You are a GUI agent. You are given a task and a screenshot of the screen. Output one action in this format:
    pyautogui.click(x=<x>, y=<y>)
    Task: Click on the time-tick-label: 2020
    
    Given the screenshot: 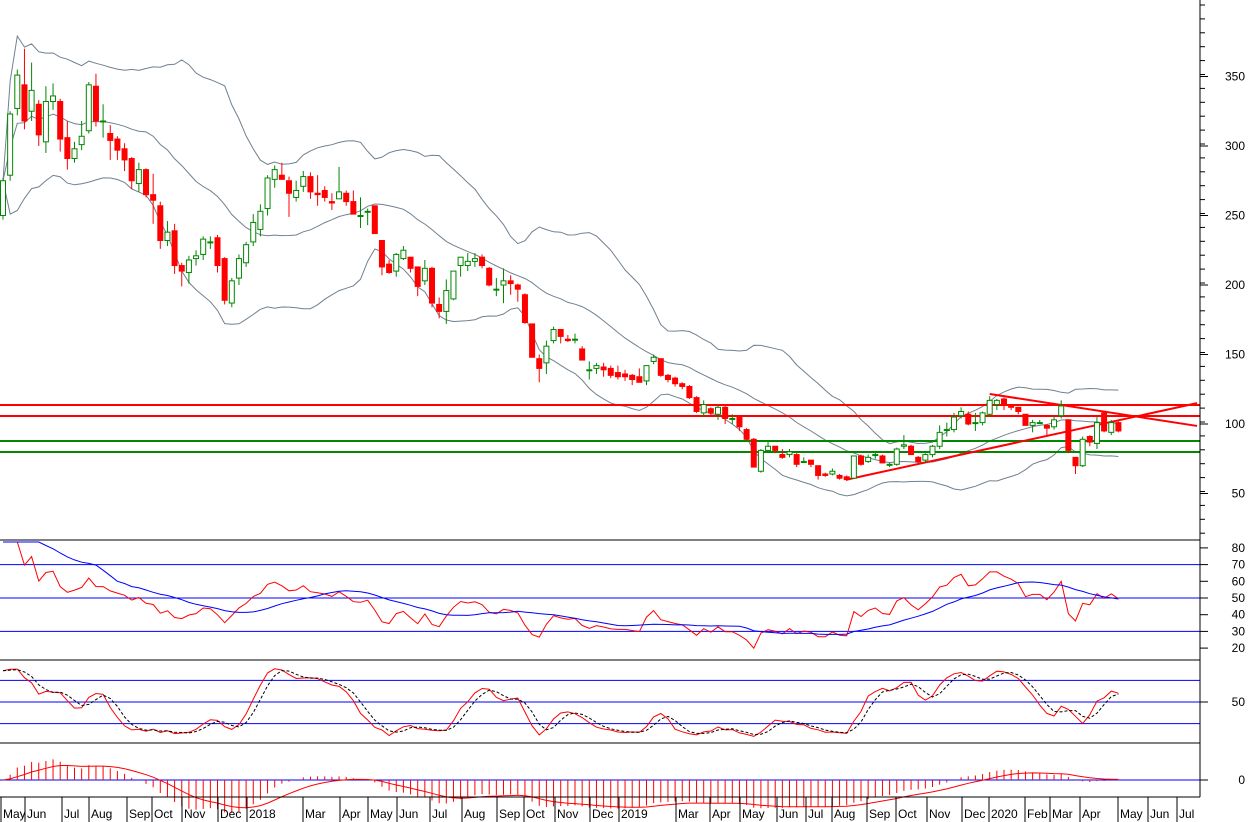 What is the action you would take?
    pyautogui.click(x=1004, y=814)
    